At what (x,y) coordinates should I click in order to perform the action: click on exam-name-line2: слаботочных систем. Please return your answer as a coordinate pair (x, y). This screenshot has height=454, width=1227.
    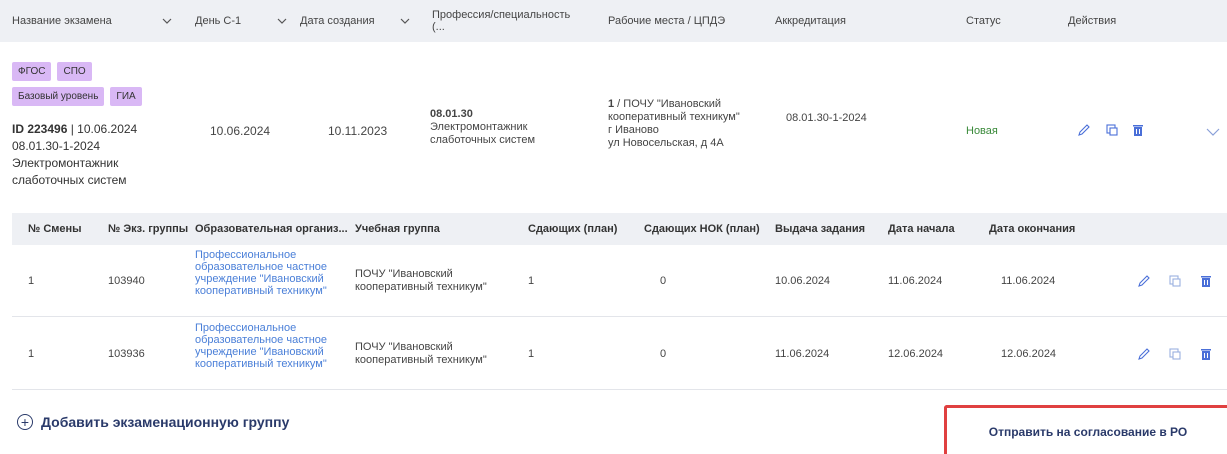
    Looking at the image, I should click on (69, 180).